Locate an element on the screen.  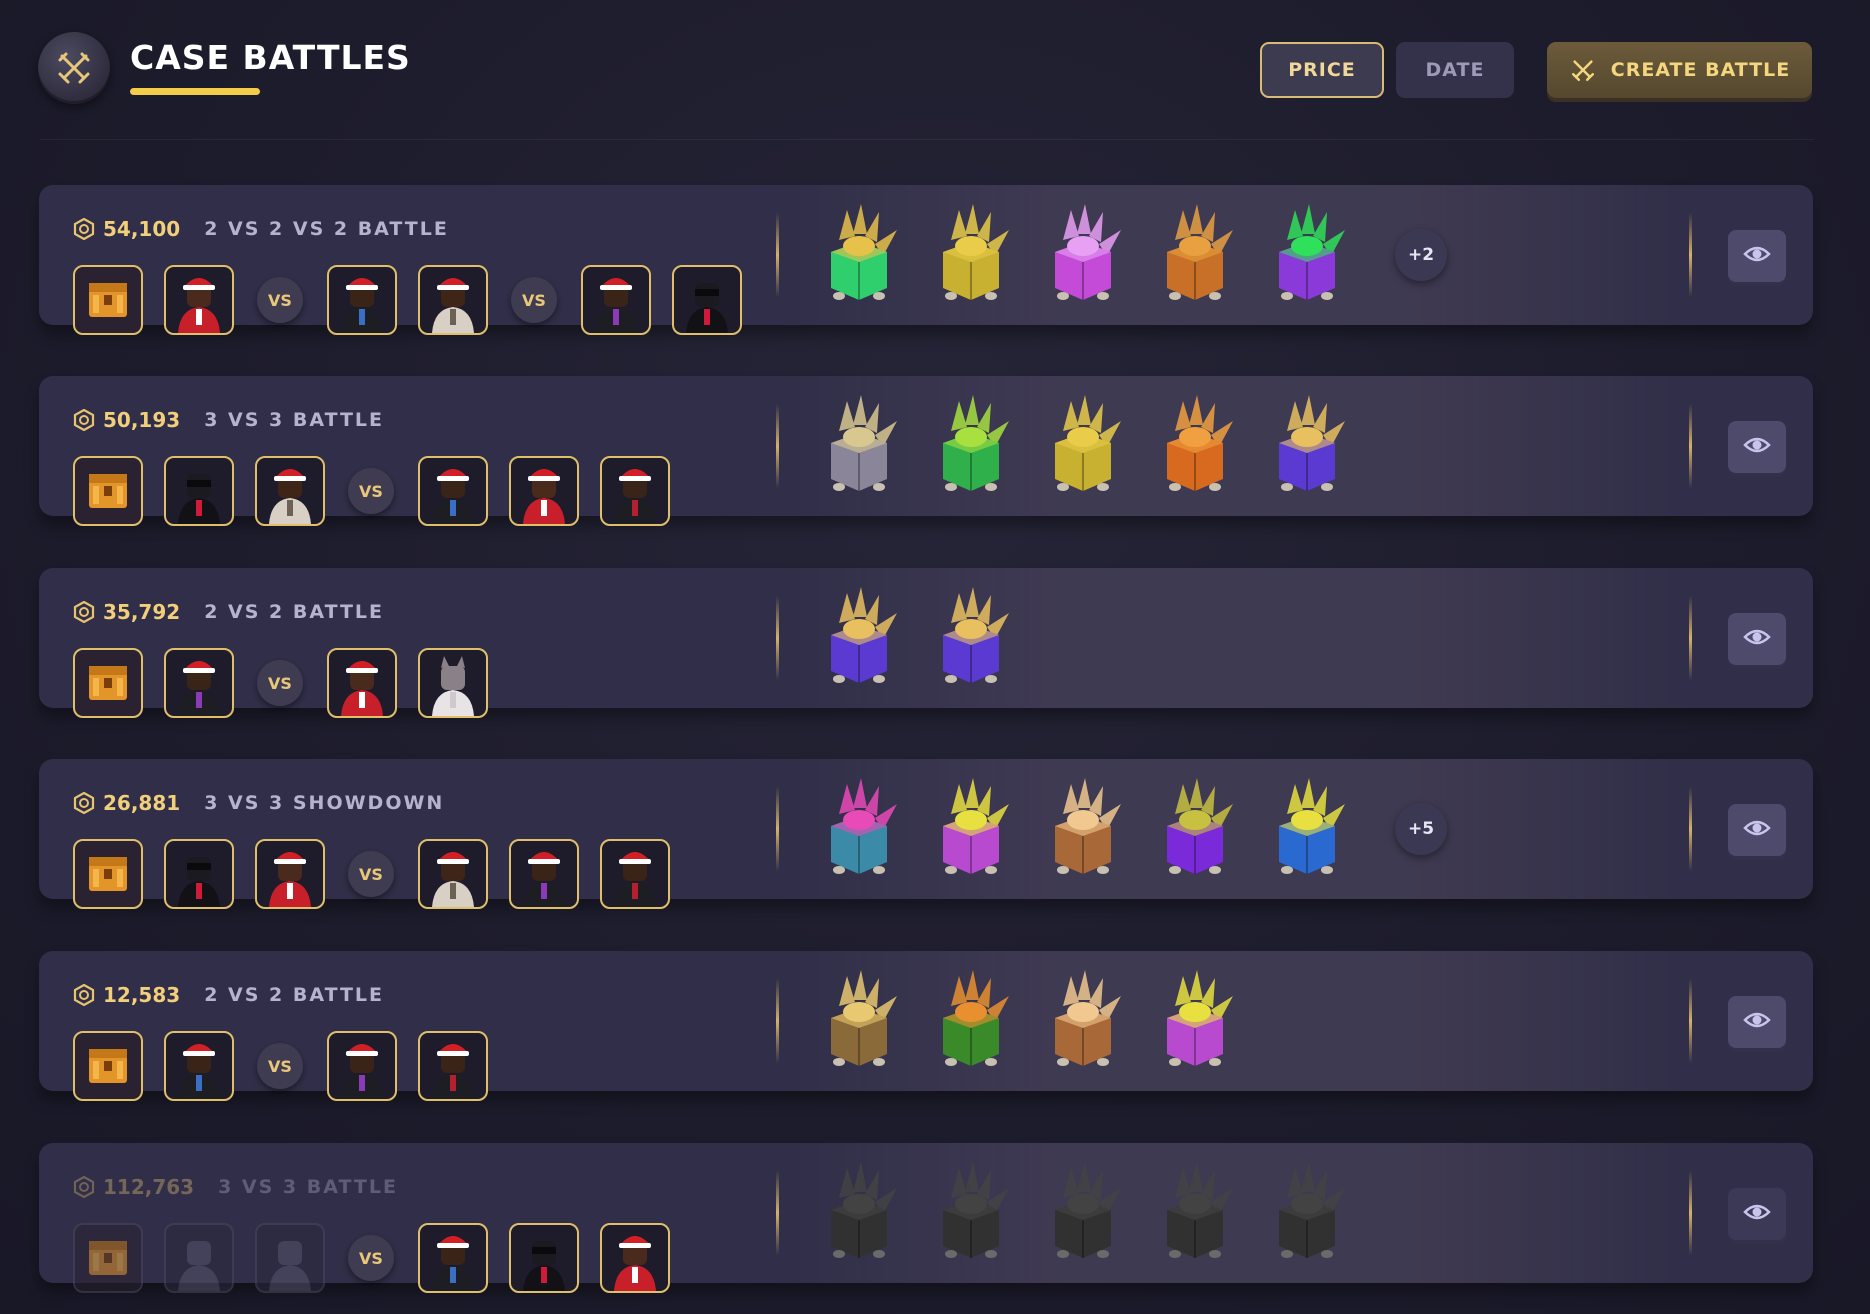
more-cases-badge: +2 is located at coordinates (1421, 255).